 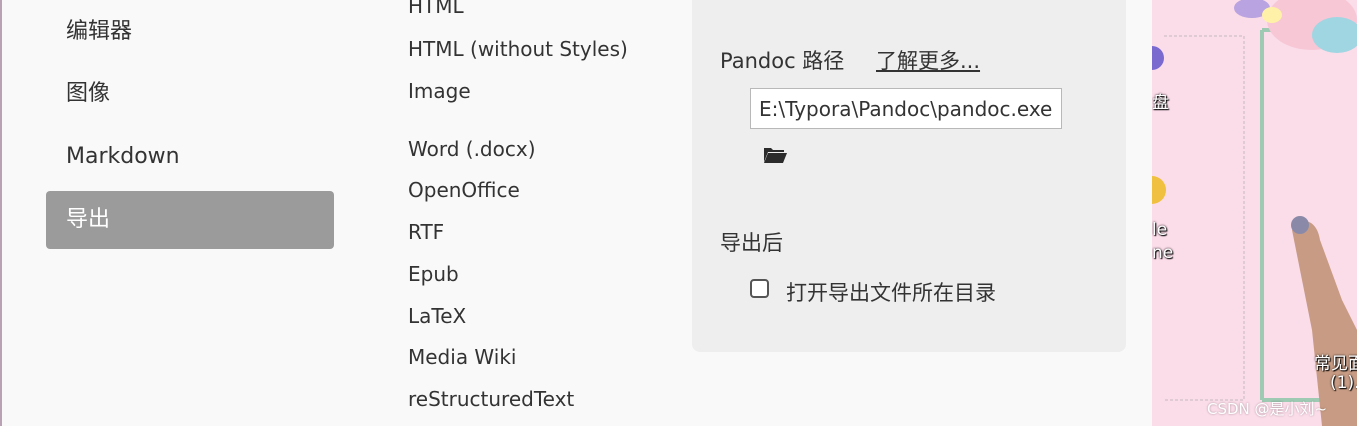 I want to click on format-rtf: RTF, so click(x=426, y=232).